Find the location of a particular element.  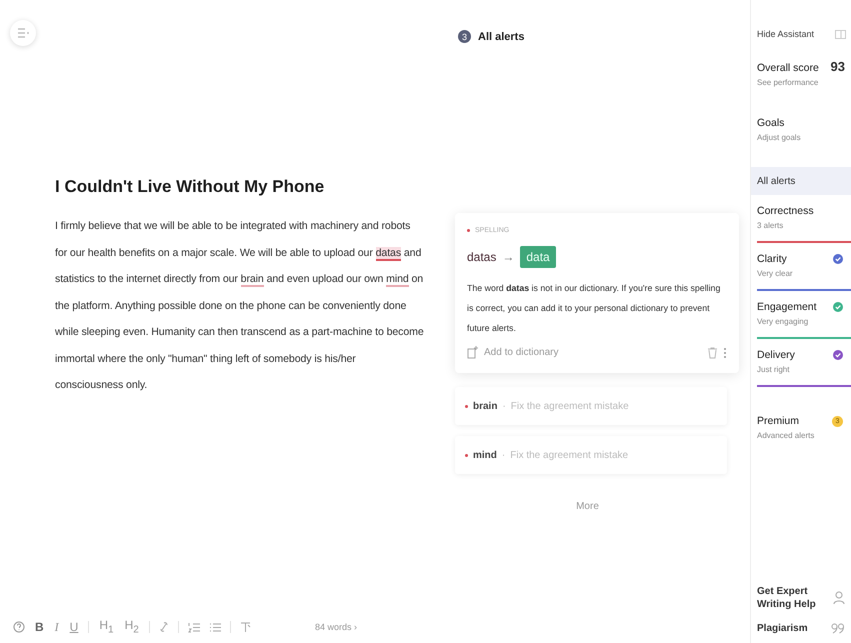

format-button: B is located at coordinates (39, 627).